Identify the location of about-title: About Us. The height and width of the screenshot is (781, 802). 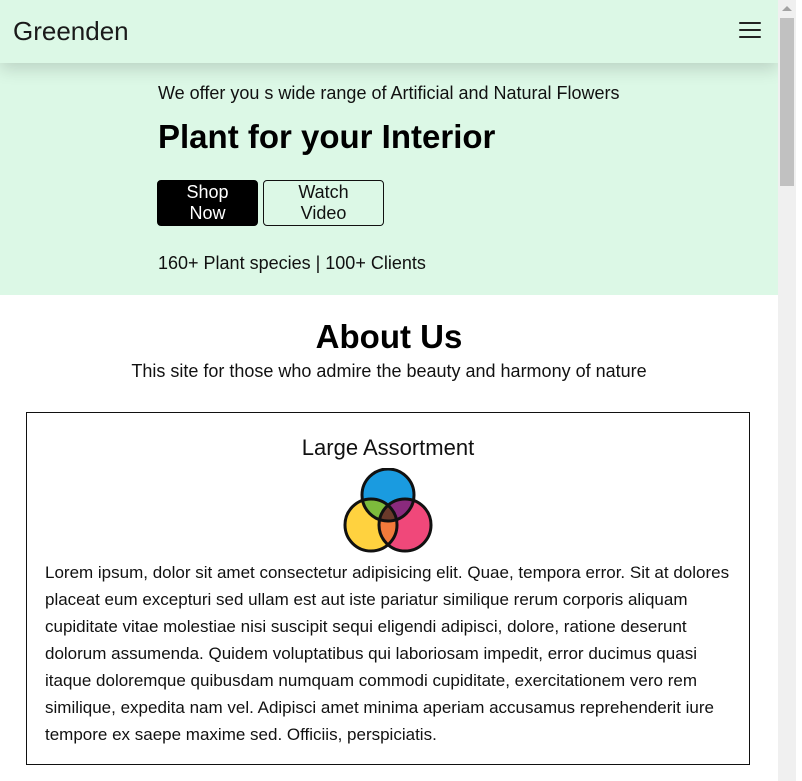
(389, 336).